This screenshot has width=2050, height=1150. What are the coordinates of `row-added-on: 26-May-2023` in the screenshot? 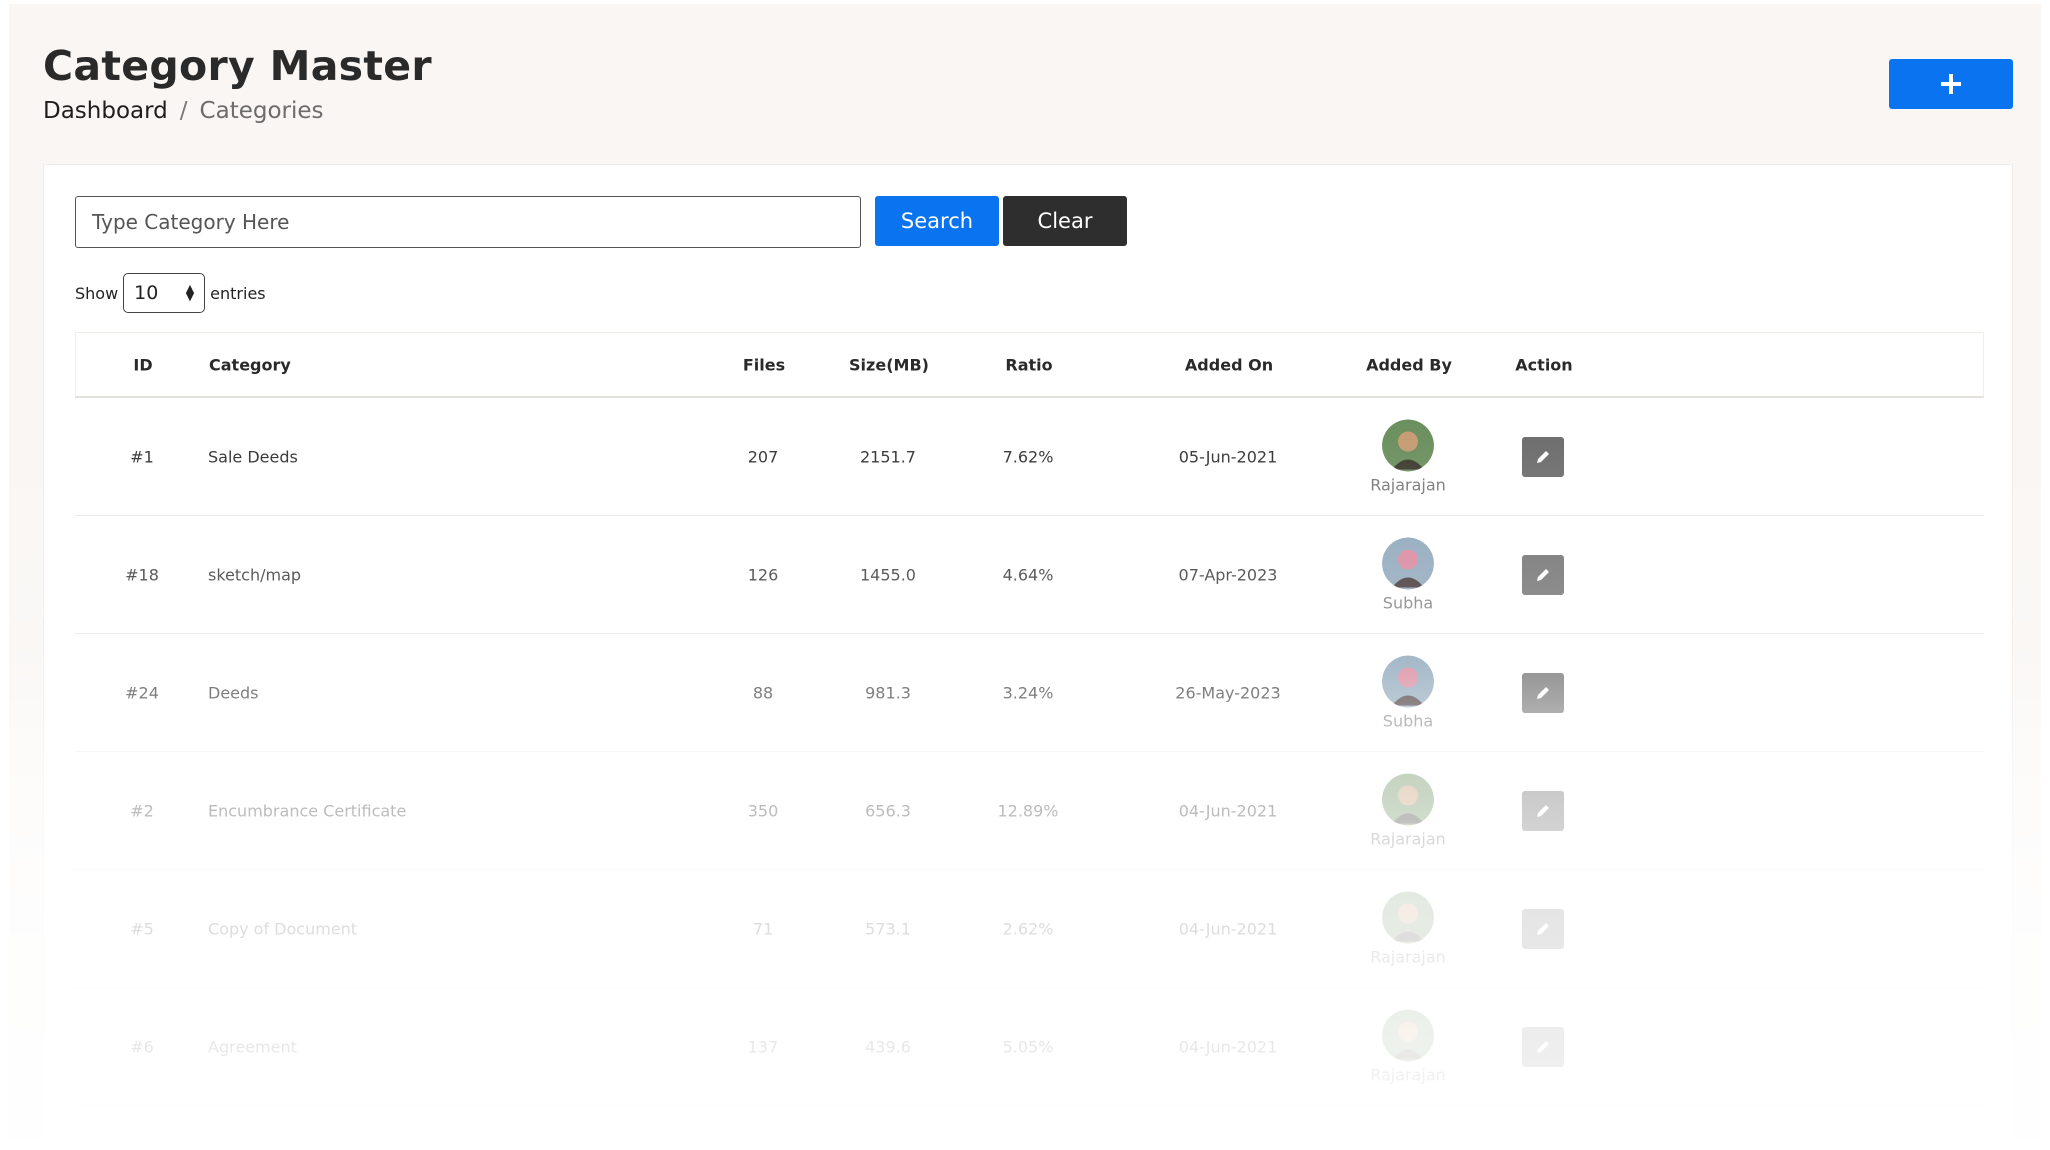 It's located at (1228, 692).